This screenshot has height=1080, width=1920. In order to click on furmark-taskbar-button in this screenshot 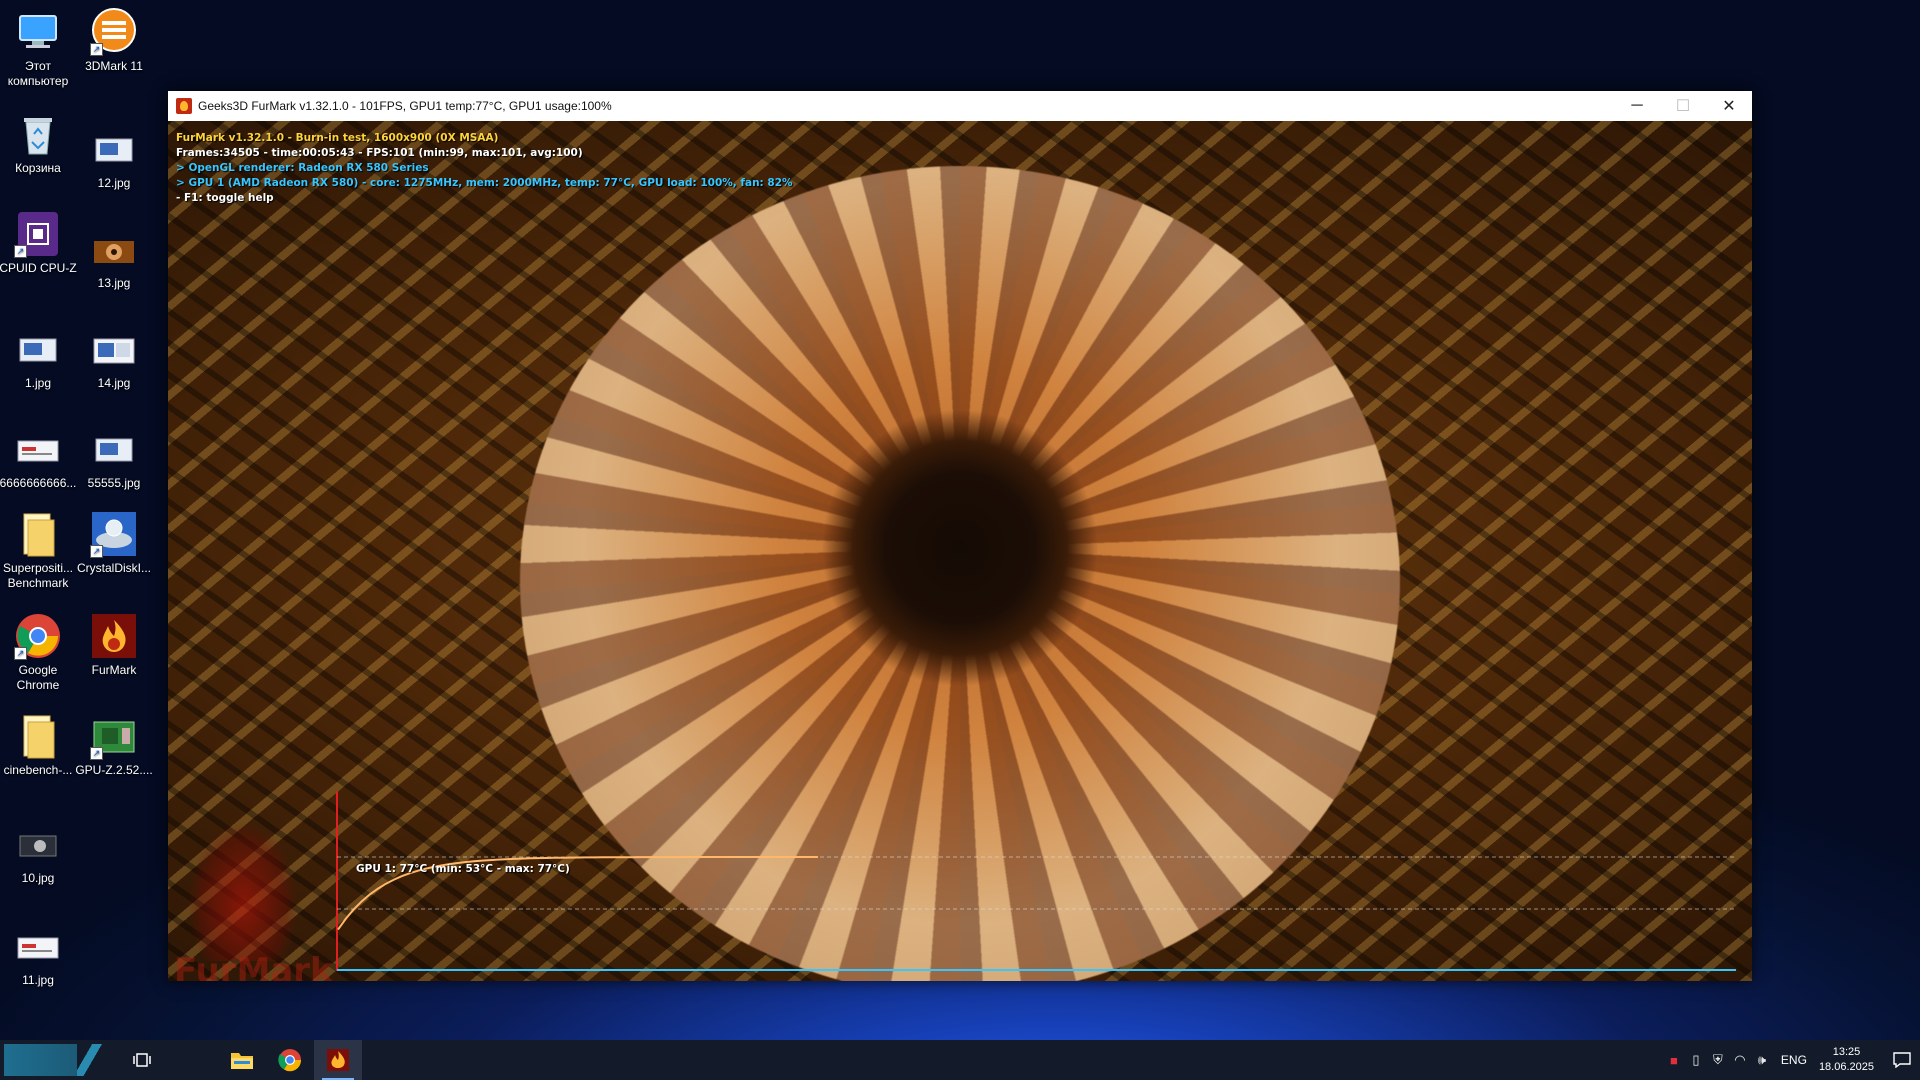, I will do `click(338, 1060)`.